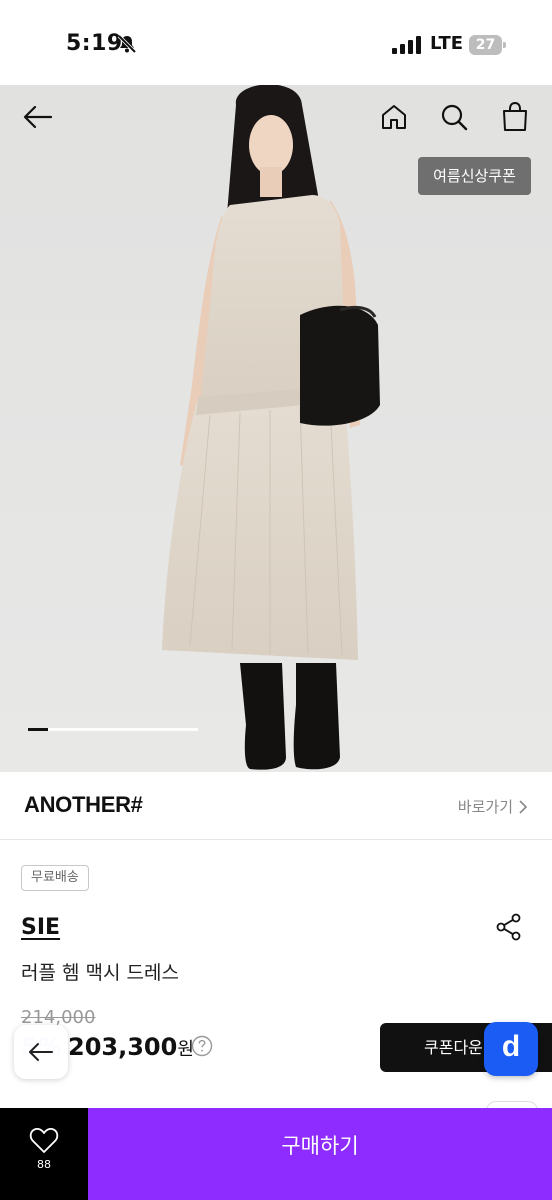 Image resolution: width=552 pixels, height=1200 pixels. I want to click on battery-level: 27, so click(485, 45).